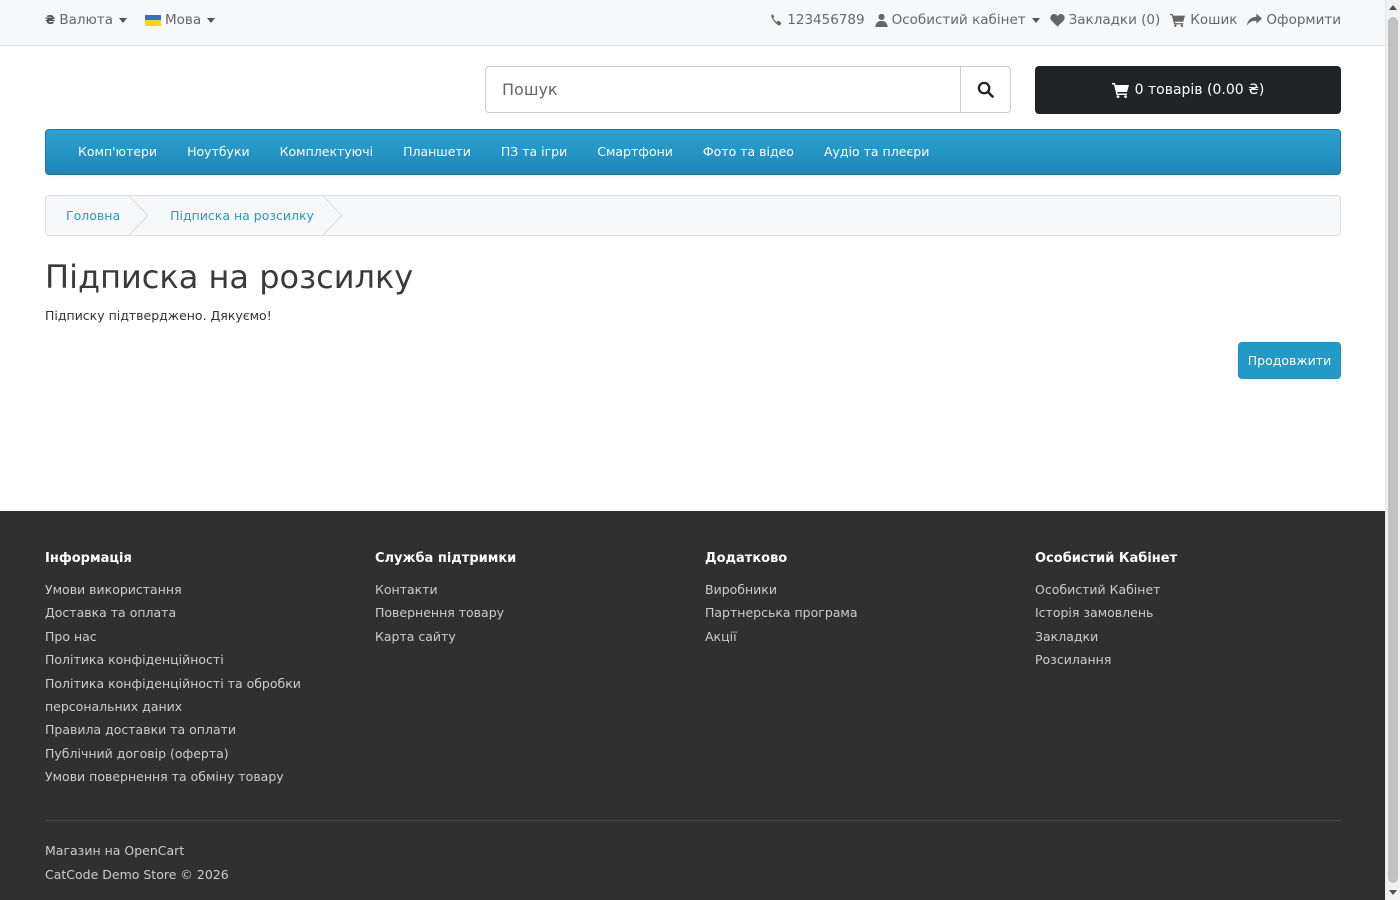  I want to click on breadcrumb-home: Головна, so click(98, 215).